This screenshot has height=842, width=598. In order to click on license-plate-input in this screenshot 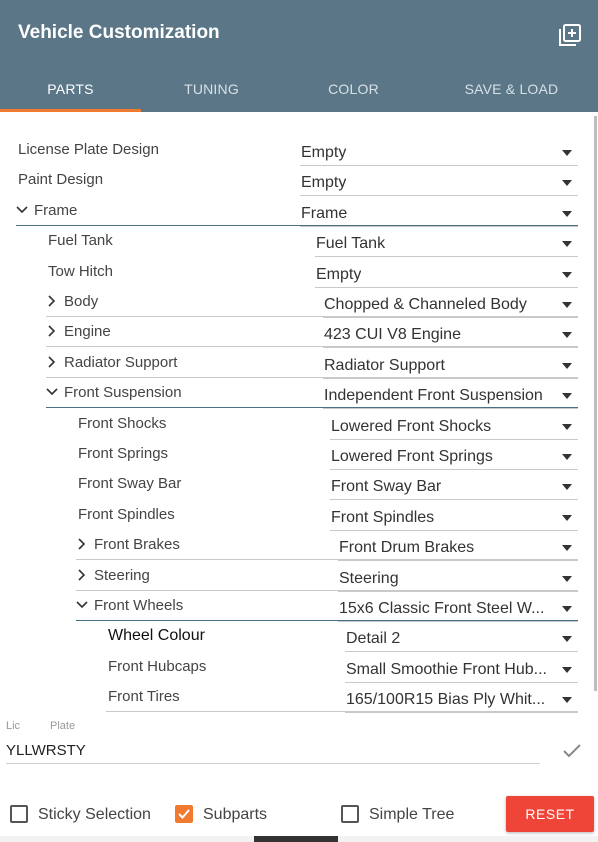, I will do `click(273, 751)`.